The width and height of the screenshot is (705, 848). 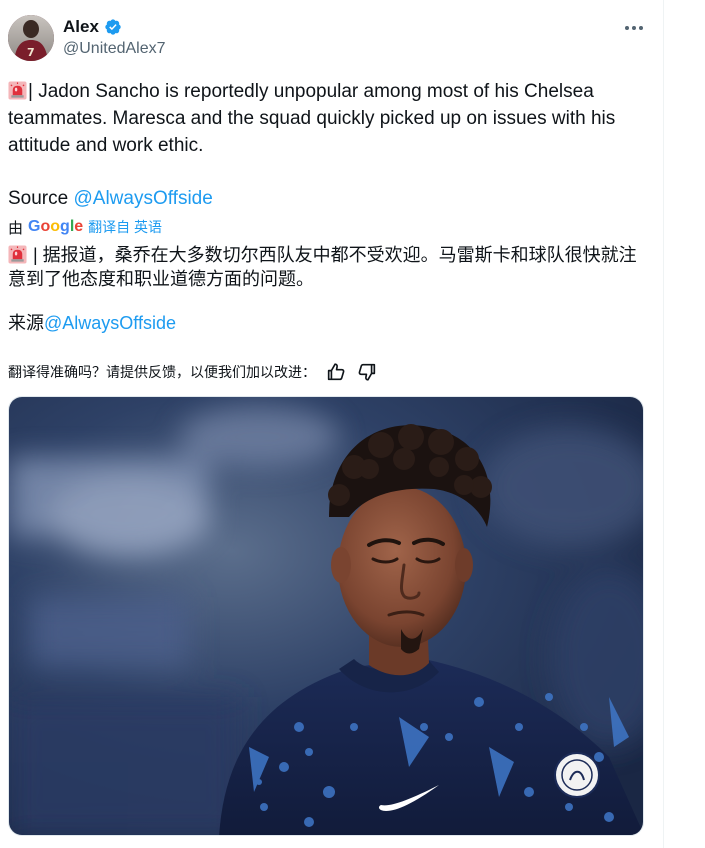 What do you see at coordinates (81, 27) in the screenshot?
I see `author-display-name: Alex` at bounding box center [81, 27].